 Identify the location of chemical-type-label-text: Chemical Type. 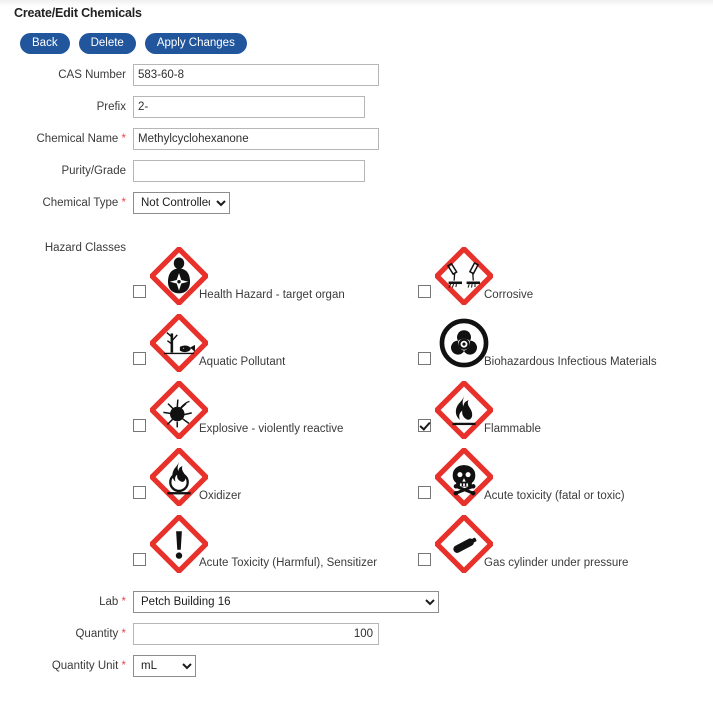
(80, 203).